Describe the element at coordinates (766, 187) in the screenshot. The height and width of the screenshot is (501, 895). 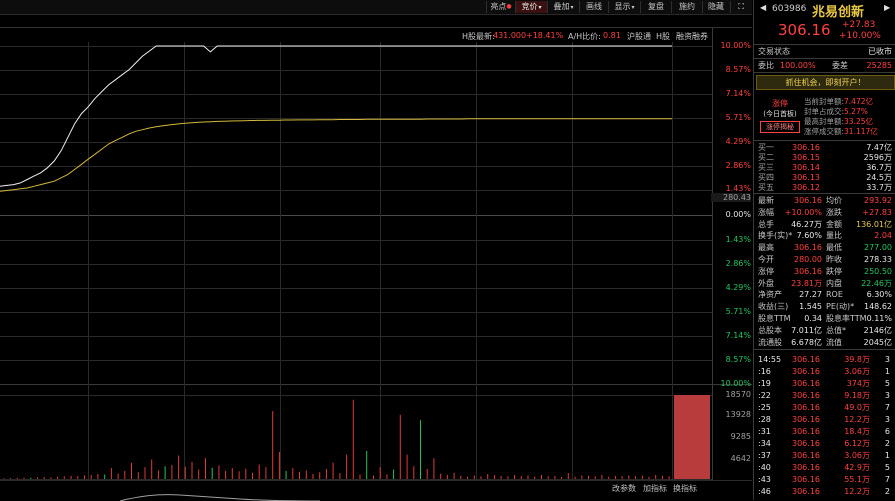
I see `bid-level-label: 买五` at that location.